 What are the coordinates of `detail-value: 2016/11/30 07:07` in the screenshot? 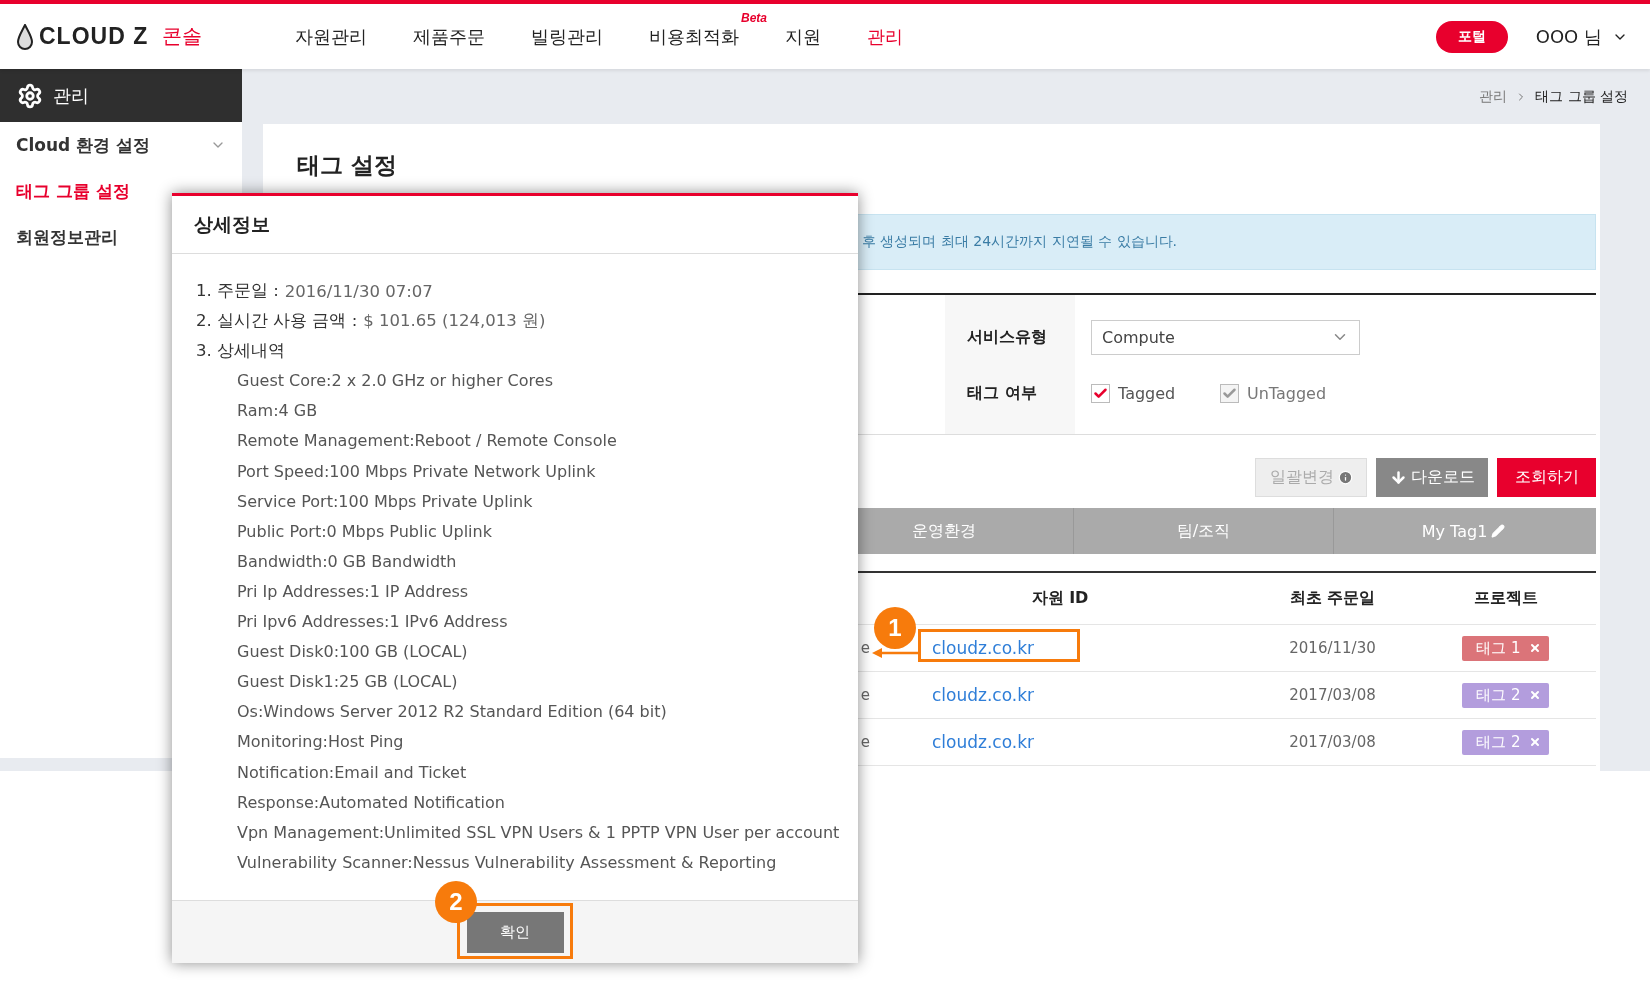 It's located at (358, 291).